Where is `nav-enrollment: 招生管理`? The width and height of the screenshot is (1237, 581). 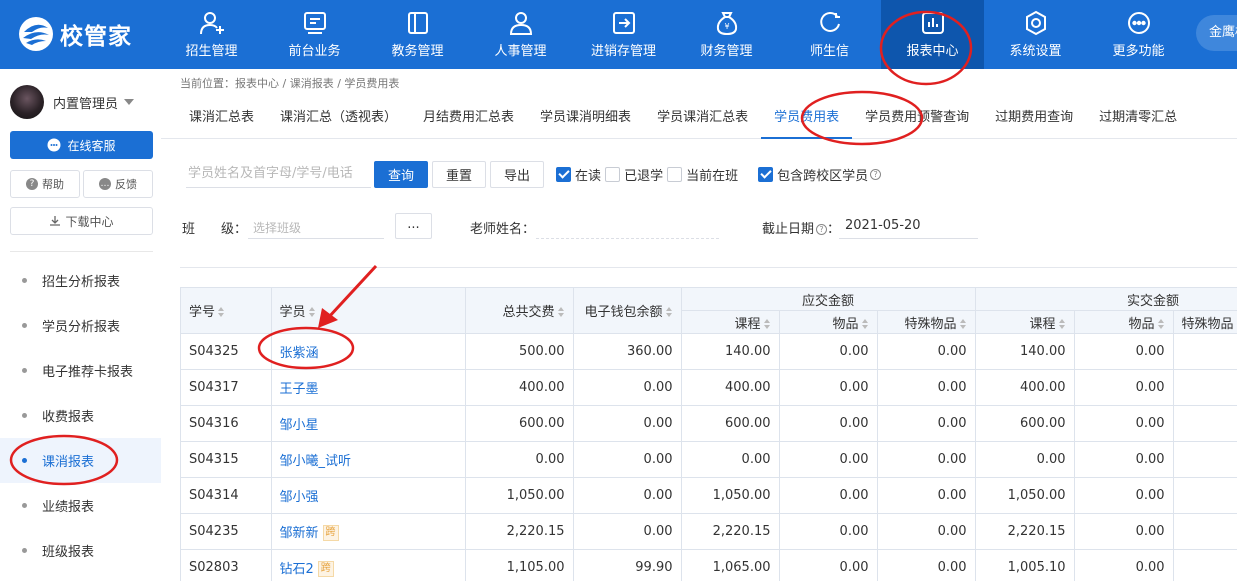 nav-enrollment: 招生管理 is located at coordinates (211, 34).